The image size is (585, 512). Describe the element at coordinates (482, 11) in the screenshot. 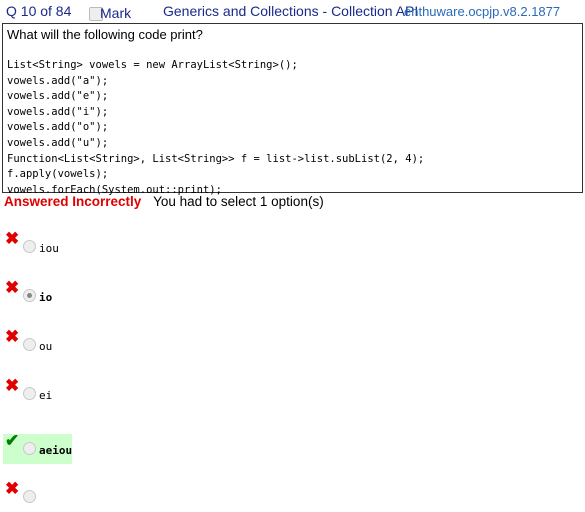

I see `question-id: enthuware.ocpjp.v8.2.1877` at that location.